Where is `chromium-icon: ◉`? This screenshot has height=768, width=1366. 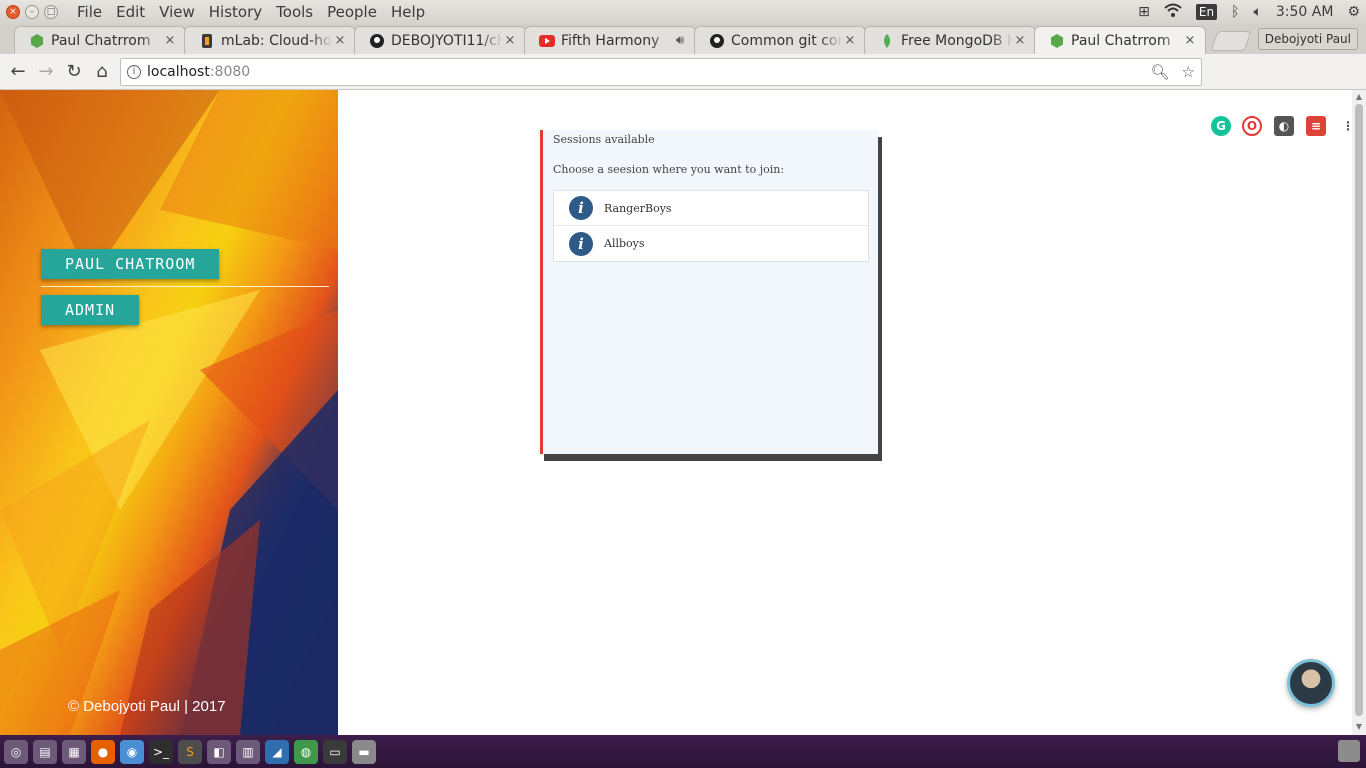
chromium-icon: ◉ is located at coordinates (132, 751).